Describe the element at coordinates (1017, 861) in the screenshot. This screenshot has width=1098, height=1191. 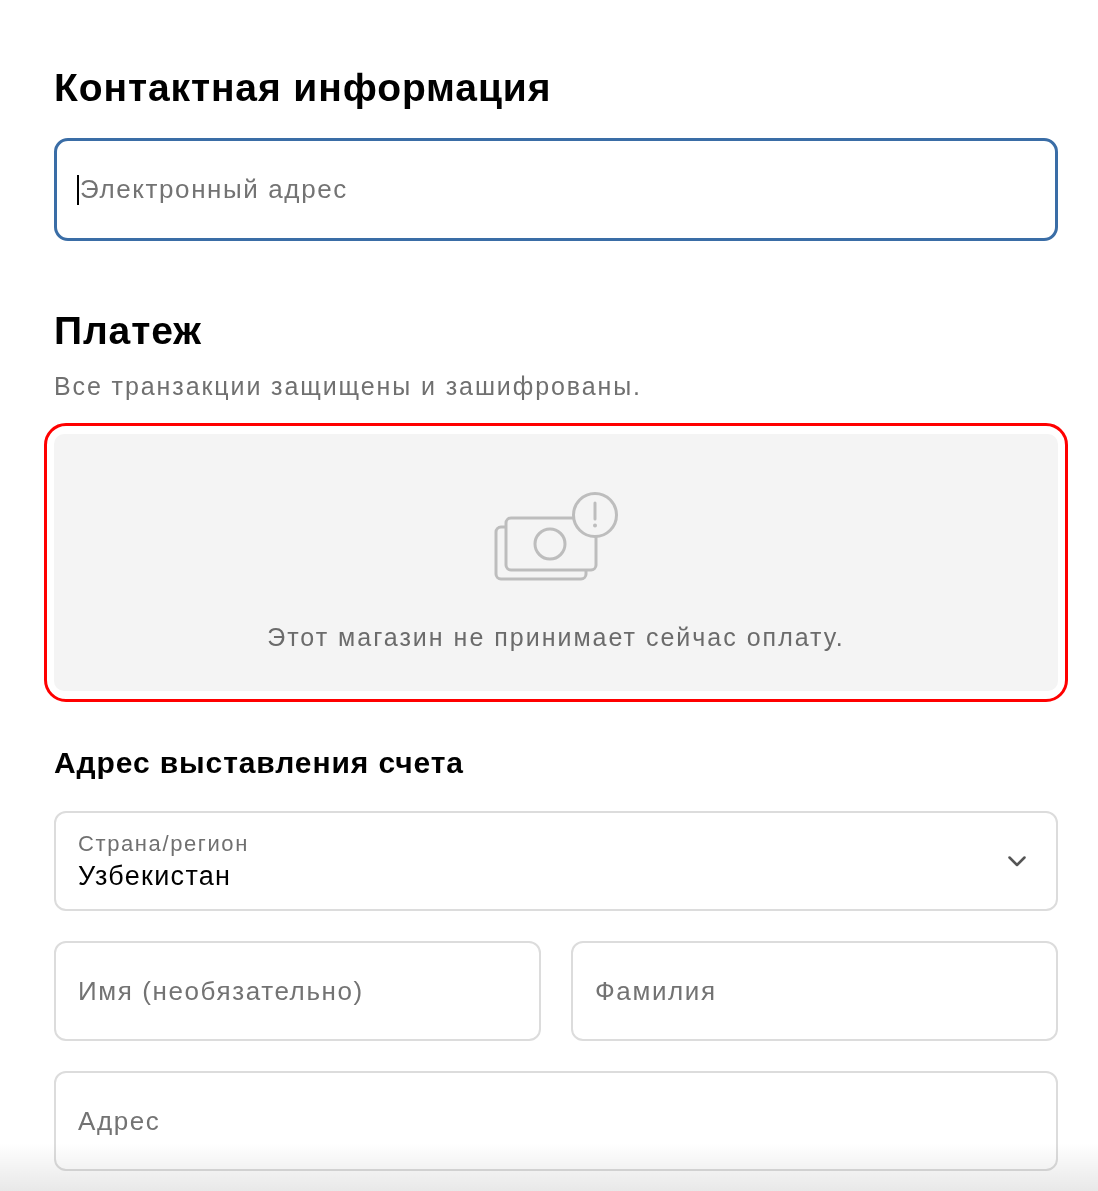
I see `chevron-down-icon` at that location.